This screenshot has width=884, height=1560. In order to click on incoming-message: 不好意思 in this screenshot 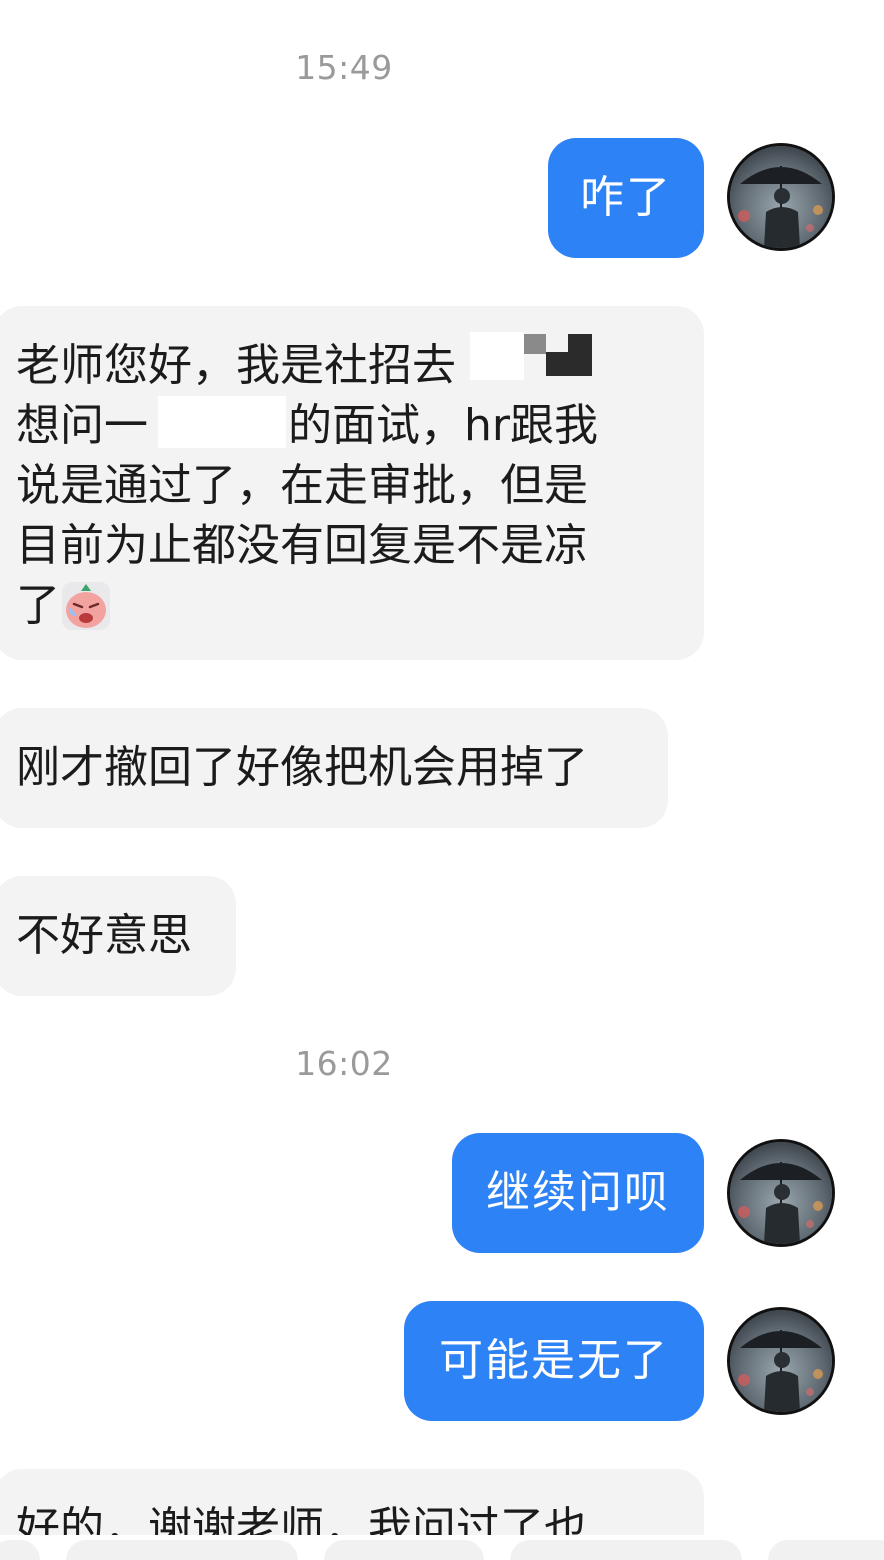, I will do `click(118, 936)`.